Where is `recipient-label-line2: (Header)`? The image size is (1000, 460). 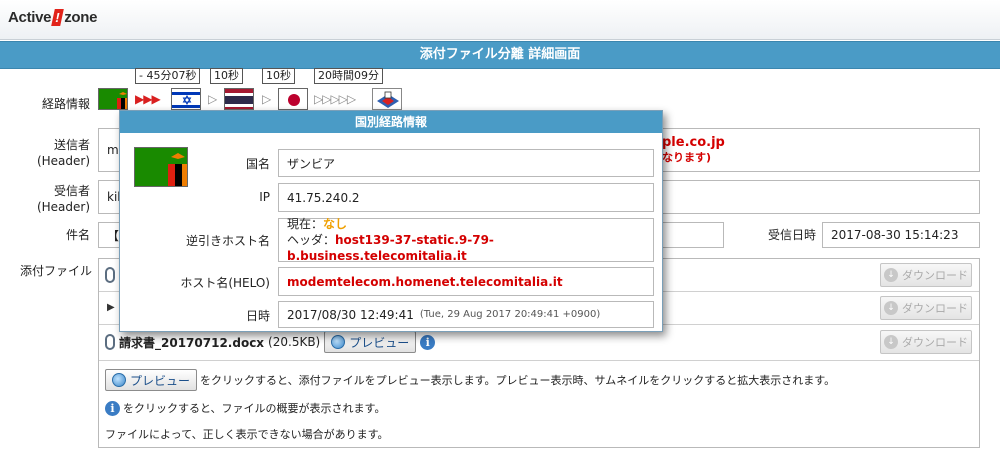
recipient-label-line2: (Header) is located at coordinates (63, 207).